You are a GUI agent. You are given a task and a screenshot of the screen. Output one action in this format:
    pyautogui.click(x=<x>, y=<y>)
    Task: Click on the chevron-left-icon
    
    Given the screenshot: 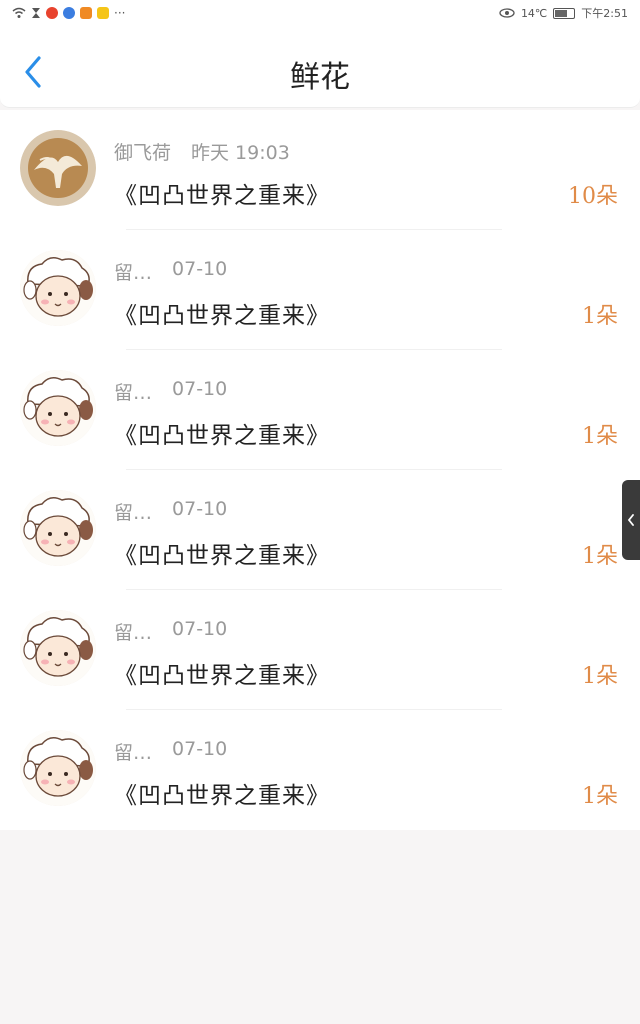 What is the action you would take?
    pyautogui.click(x=630, y=520)
    